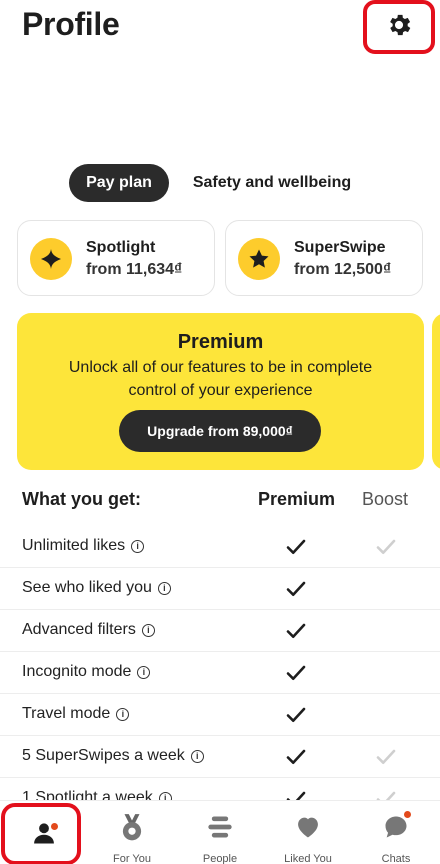 The height and width of the screenshot is (864, 440). Describe the element at coordinates (74, 545) in the screenshot. I see `feature-name: Unlimited likes` at that location.